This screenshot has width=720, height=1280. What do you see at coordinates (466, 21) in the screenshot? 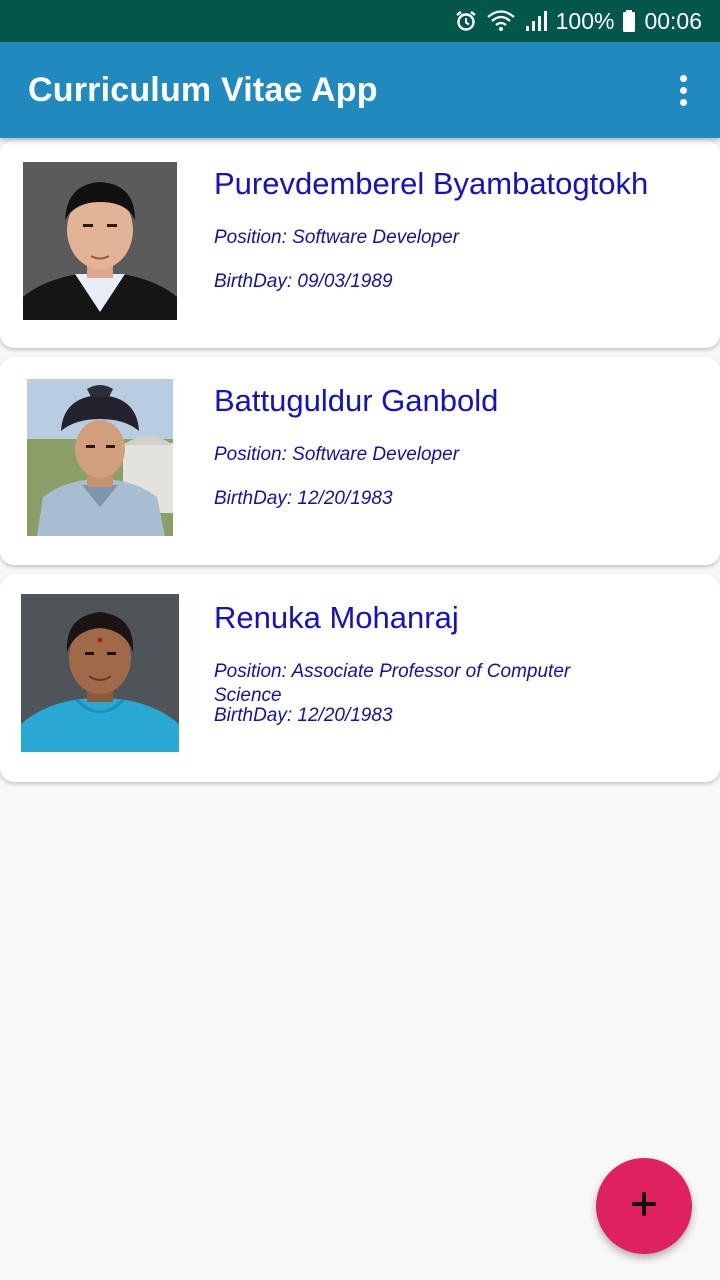
I see `alarm-icon` at bounding box center [466, 21].